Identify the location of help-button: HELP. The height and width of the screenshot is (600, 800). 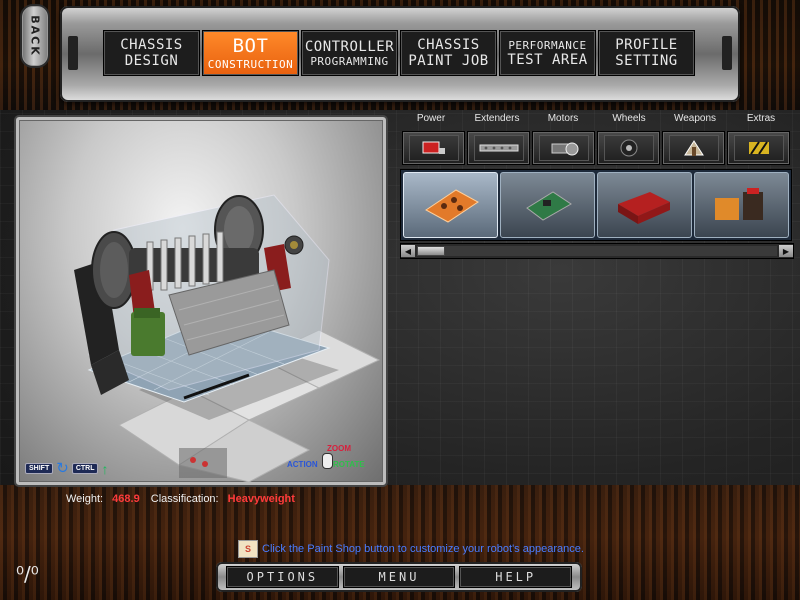
(516, 577).